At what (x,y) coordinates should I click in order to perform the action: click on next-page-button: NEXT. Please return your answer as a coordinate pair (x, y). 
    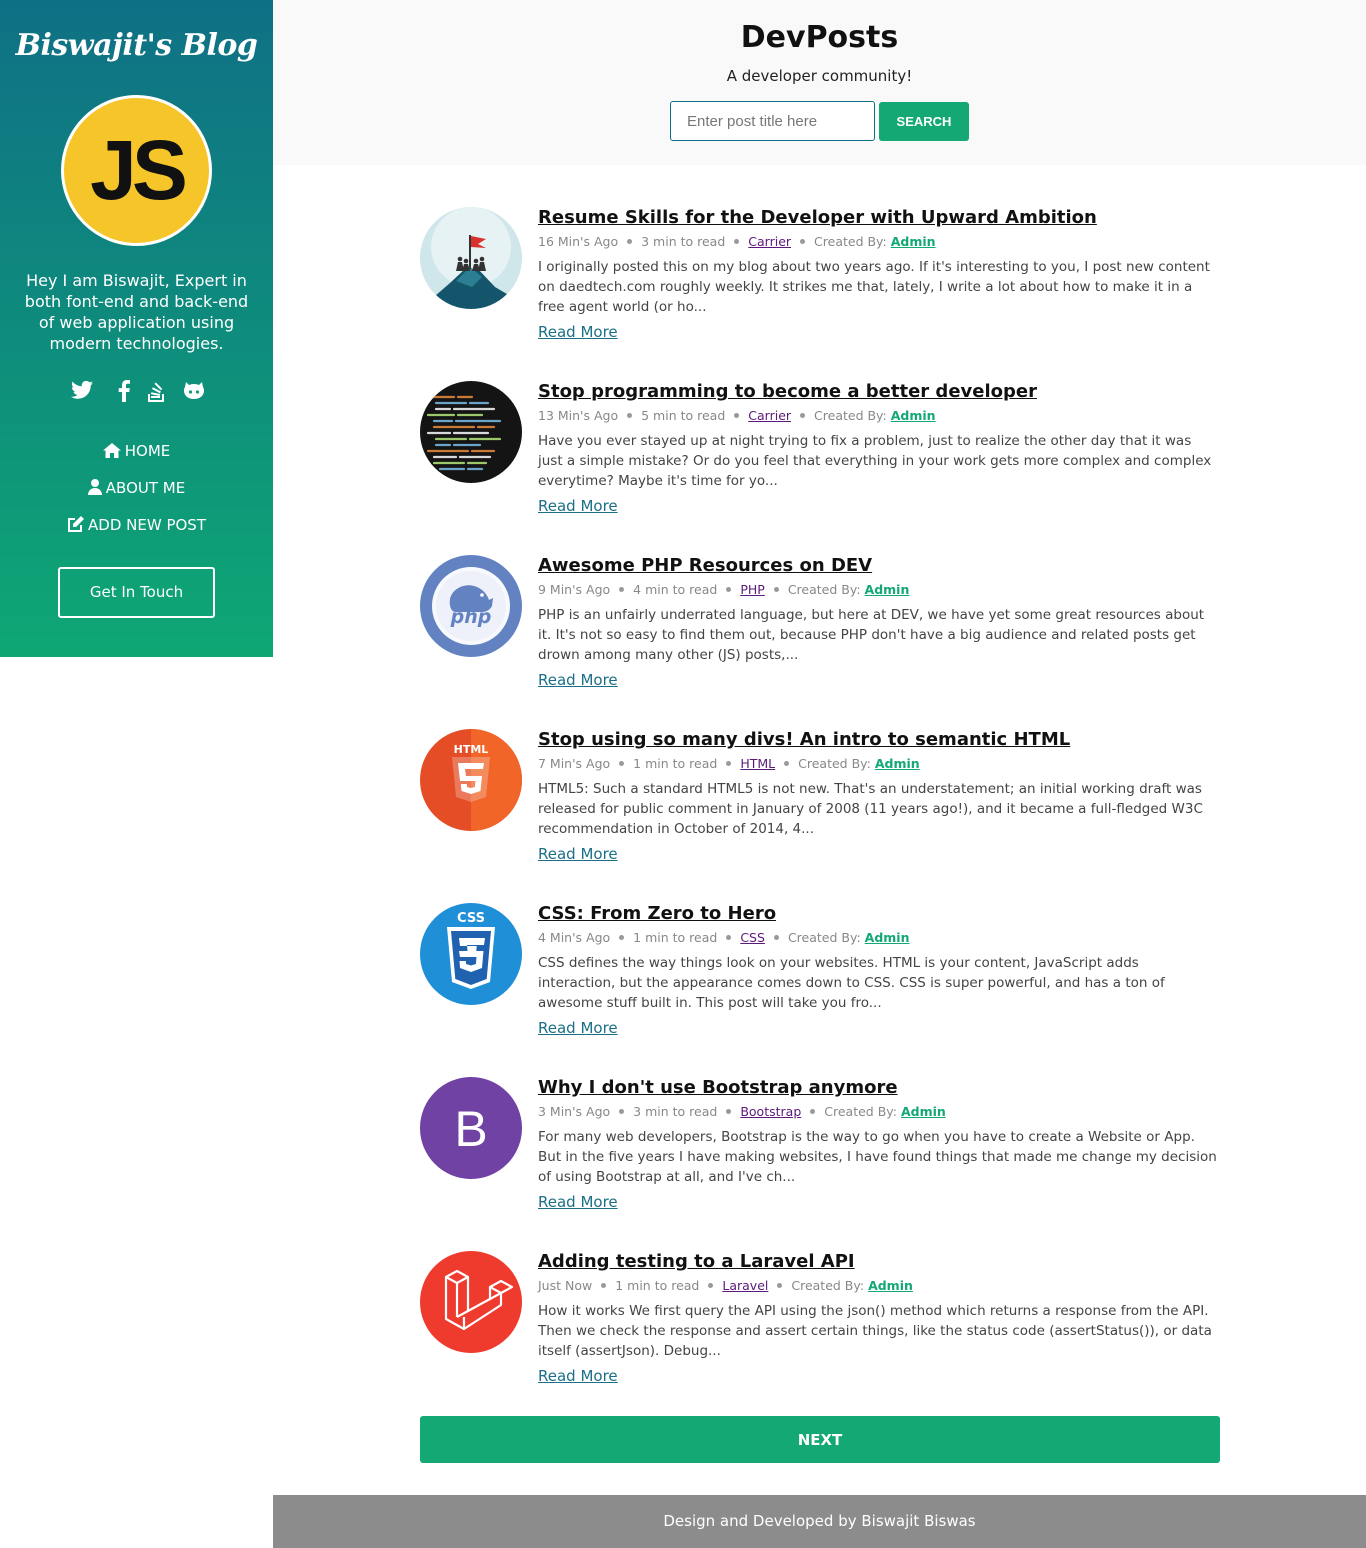
    Looking at the image, I should click on (820, 1439).